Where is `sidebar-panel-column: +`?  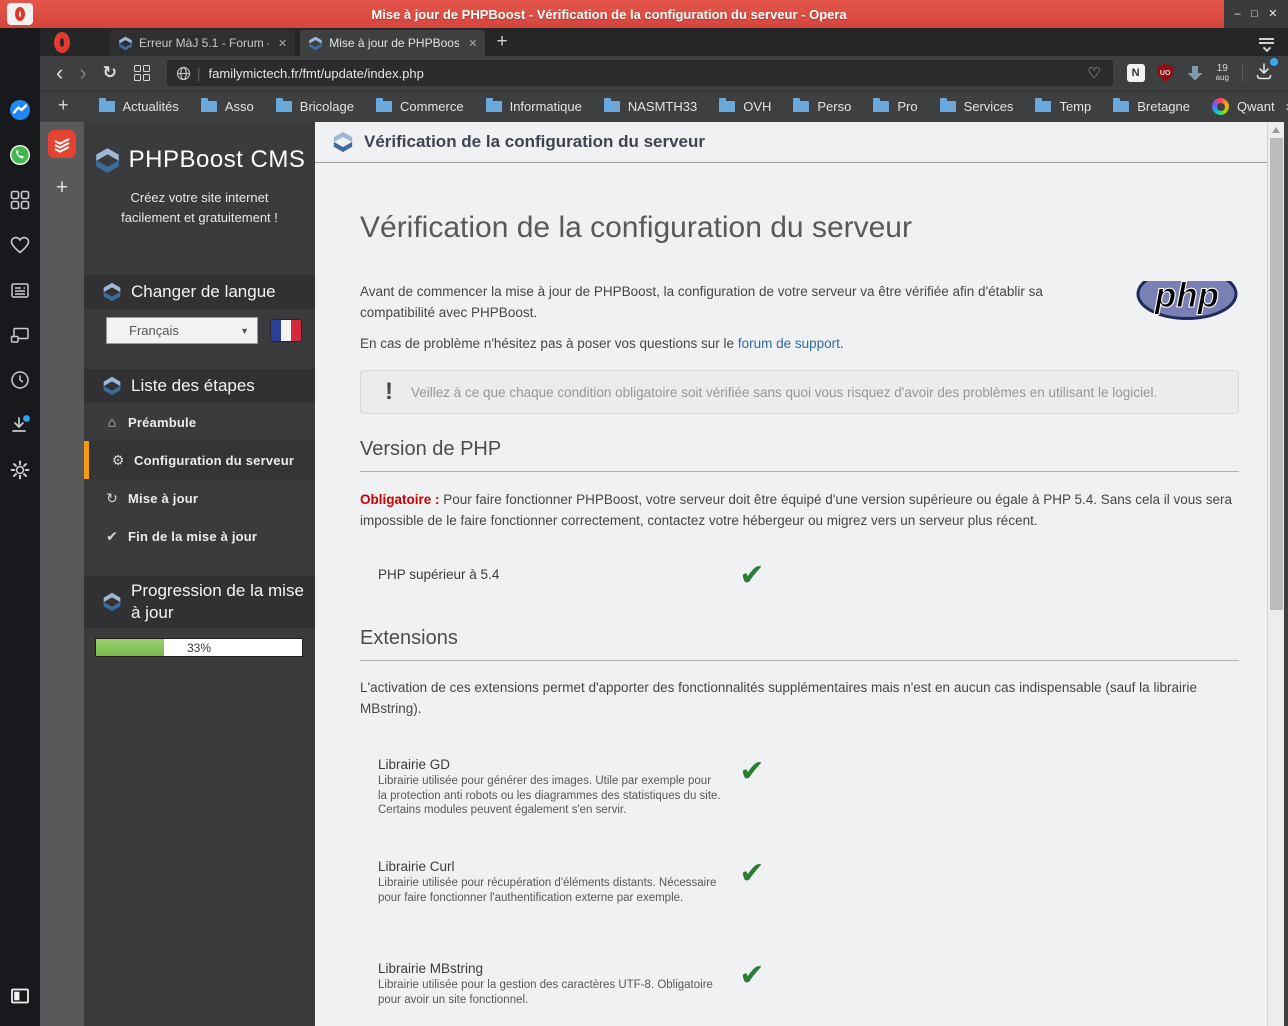
sidebar-panel-column: + is located at coordinates (62, 574).